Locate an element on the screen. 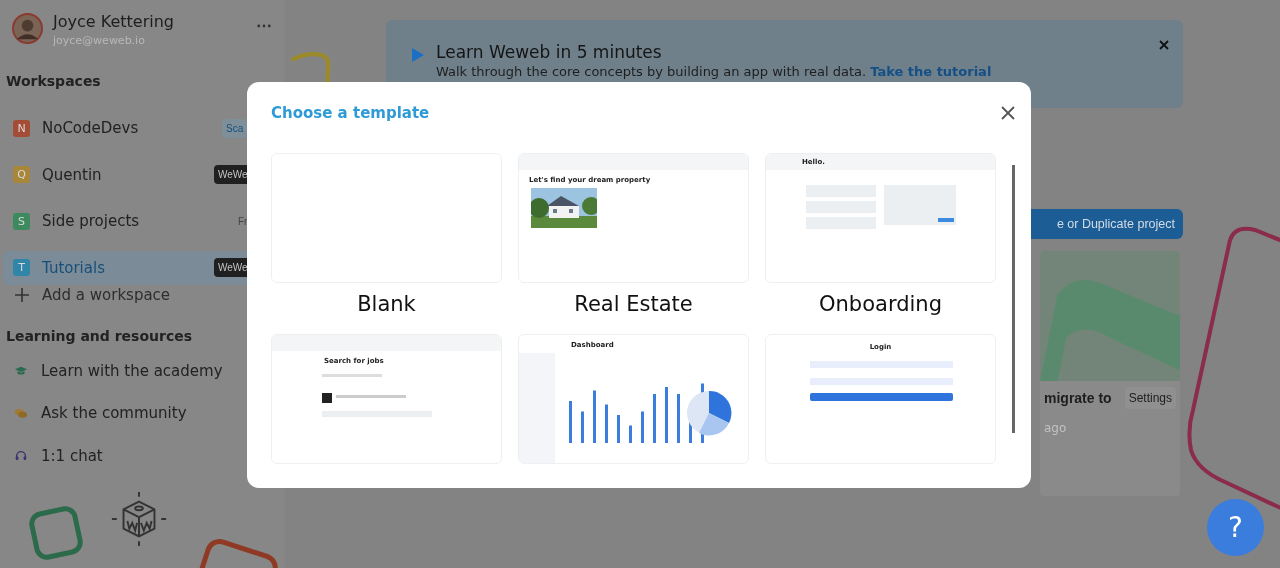  user-name: Joyce Kettering is located at coordinates (114, 21).